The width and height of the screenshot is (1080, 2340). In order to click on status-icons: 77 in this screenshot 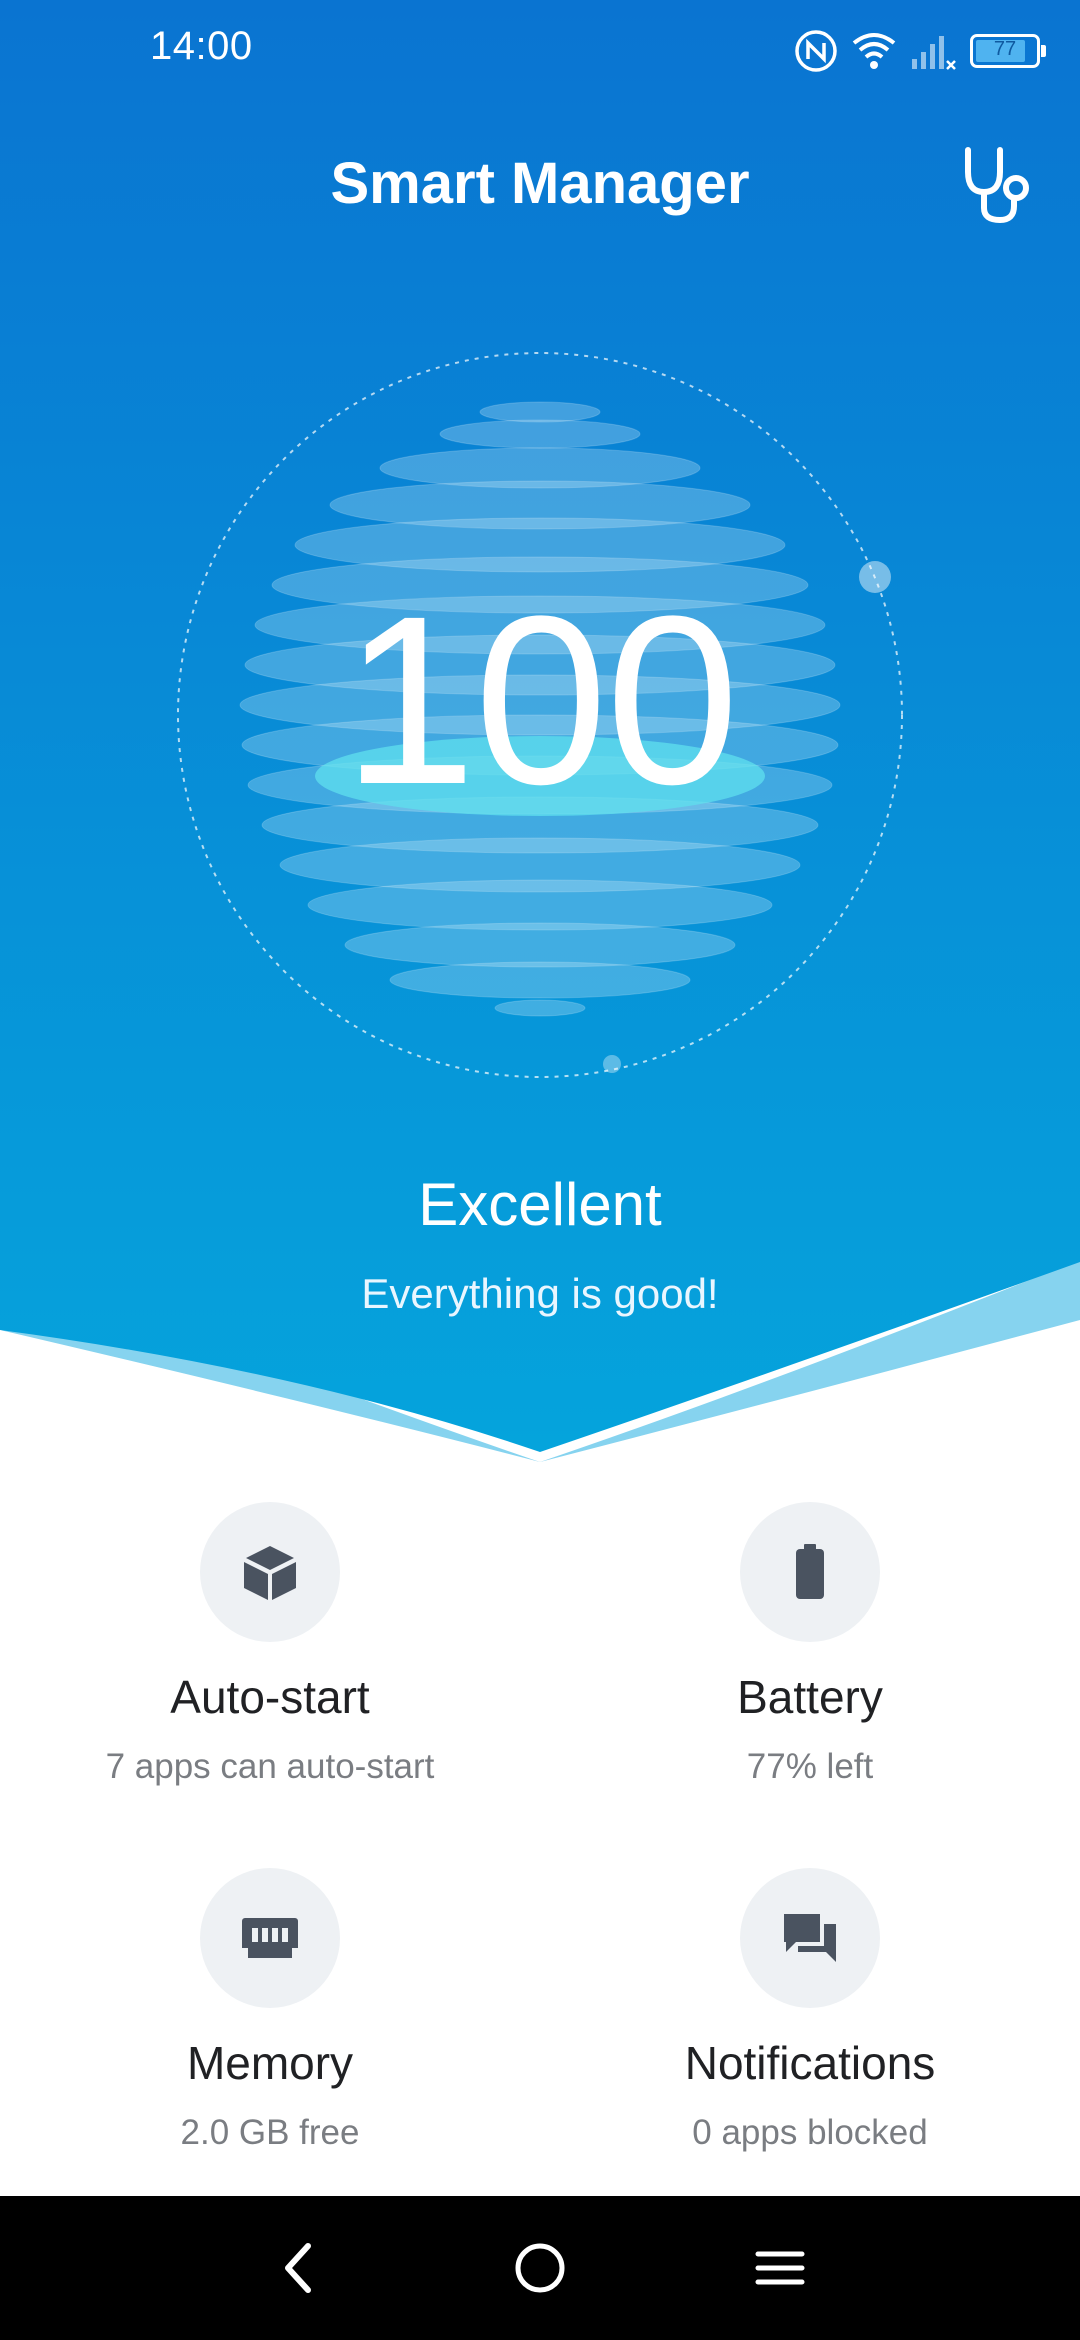, I will do `click(920, 51)`.